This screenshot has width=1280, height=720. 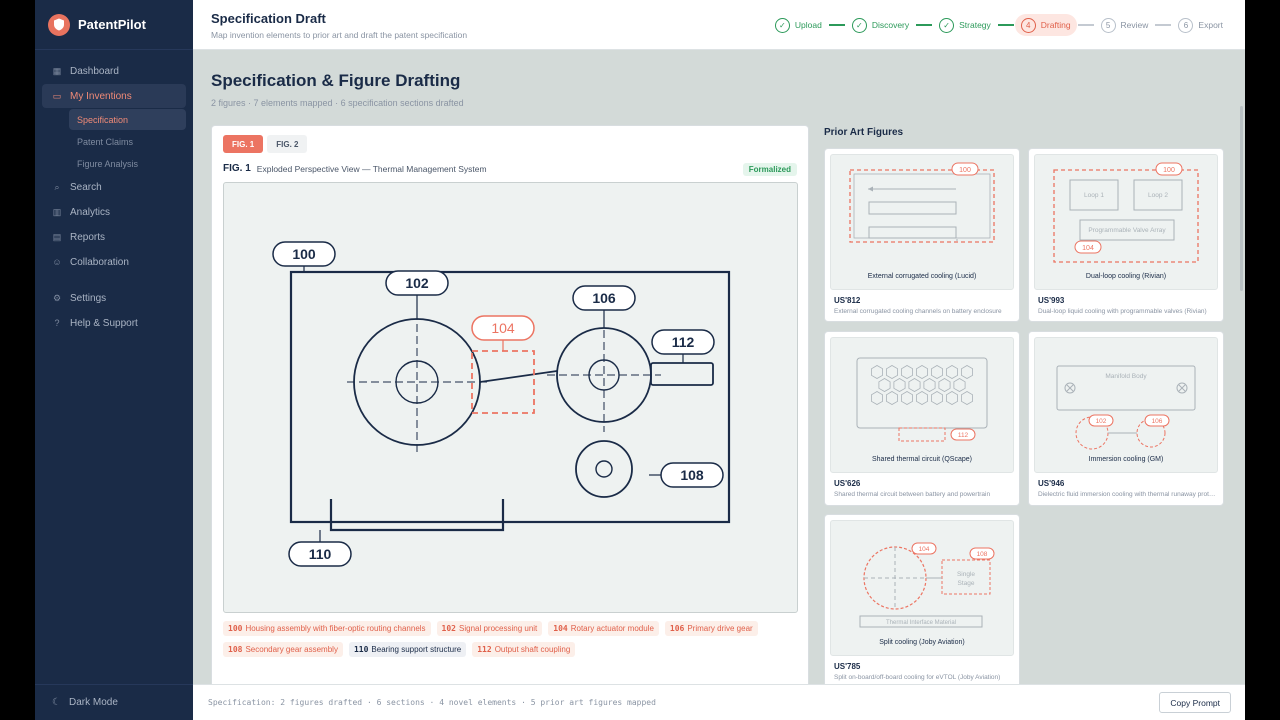 I want to click on dark-mode-toggle: ☾ Dark Mode, so click(x=114, y=702).